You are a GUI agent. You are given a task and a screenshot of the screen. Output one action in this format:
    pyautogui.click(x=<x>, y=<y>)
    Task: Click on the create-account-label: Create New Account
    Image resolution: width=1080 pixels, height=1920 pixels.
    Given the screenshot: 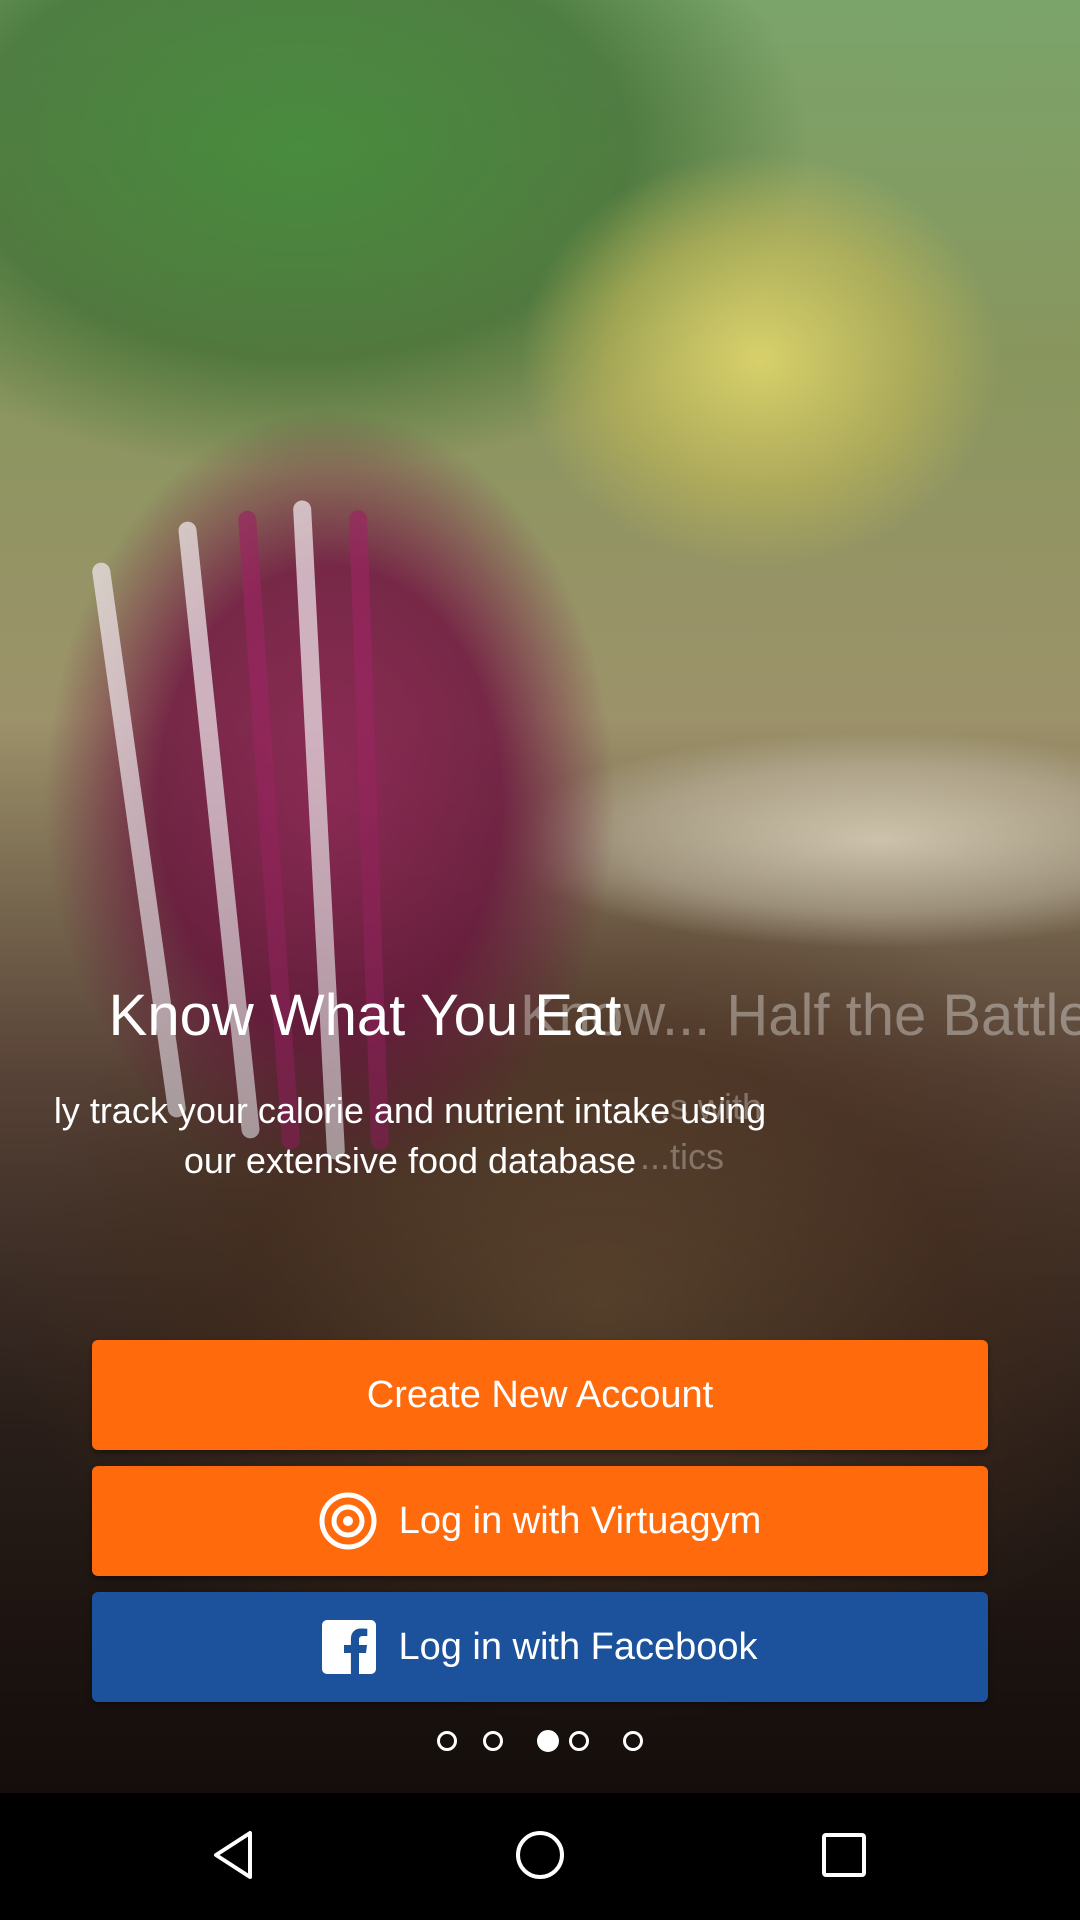 What is the action you would take?
    pyautogui.click(x=540, y=1394)
    